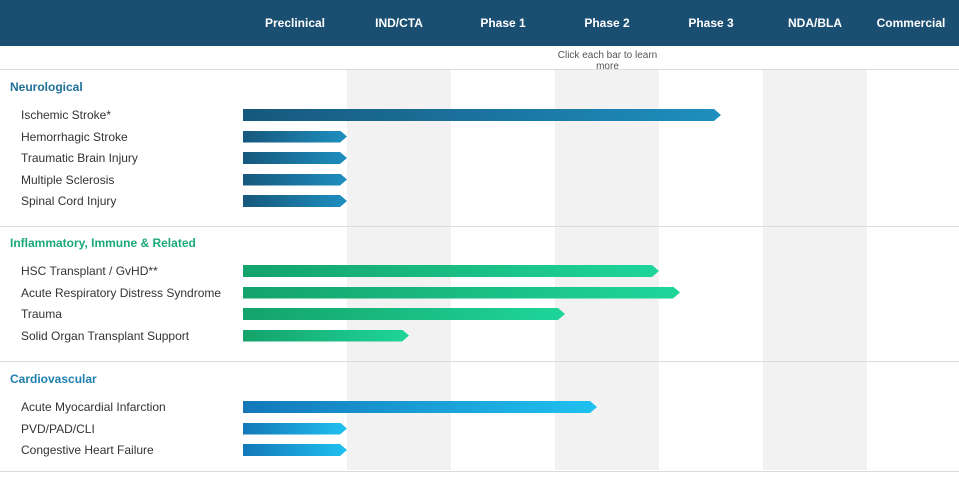 This screenshot has width=959, height=477. I want to click on stage-label-ind-cta: IND/CTA, so click(399, 23).